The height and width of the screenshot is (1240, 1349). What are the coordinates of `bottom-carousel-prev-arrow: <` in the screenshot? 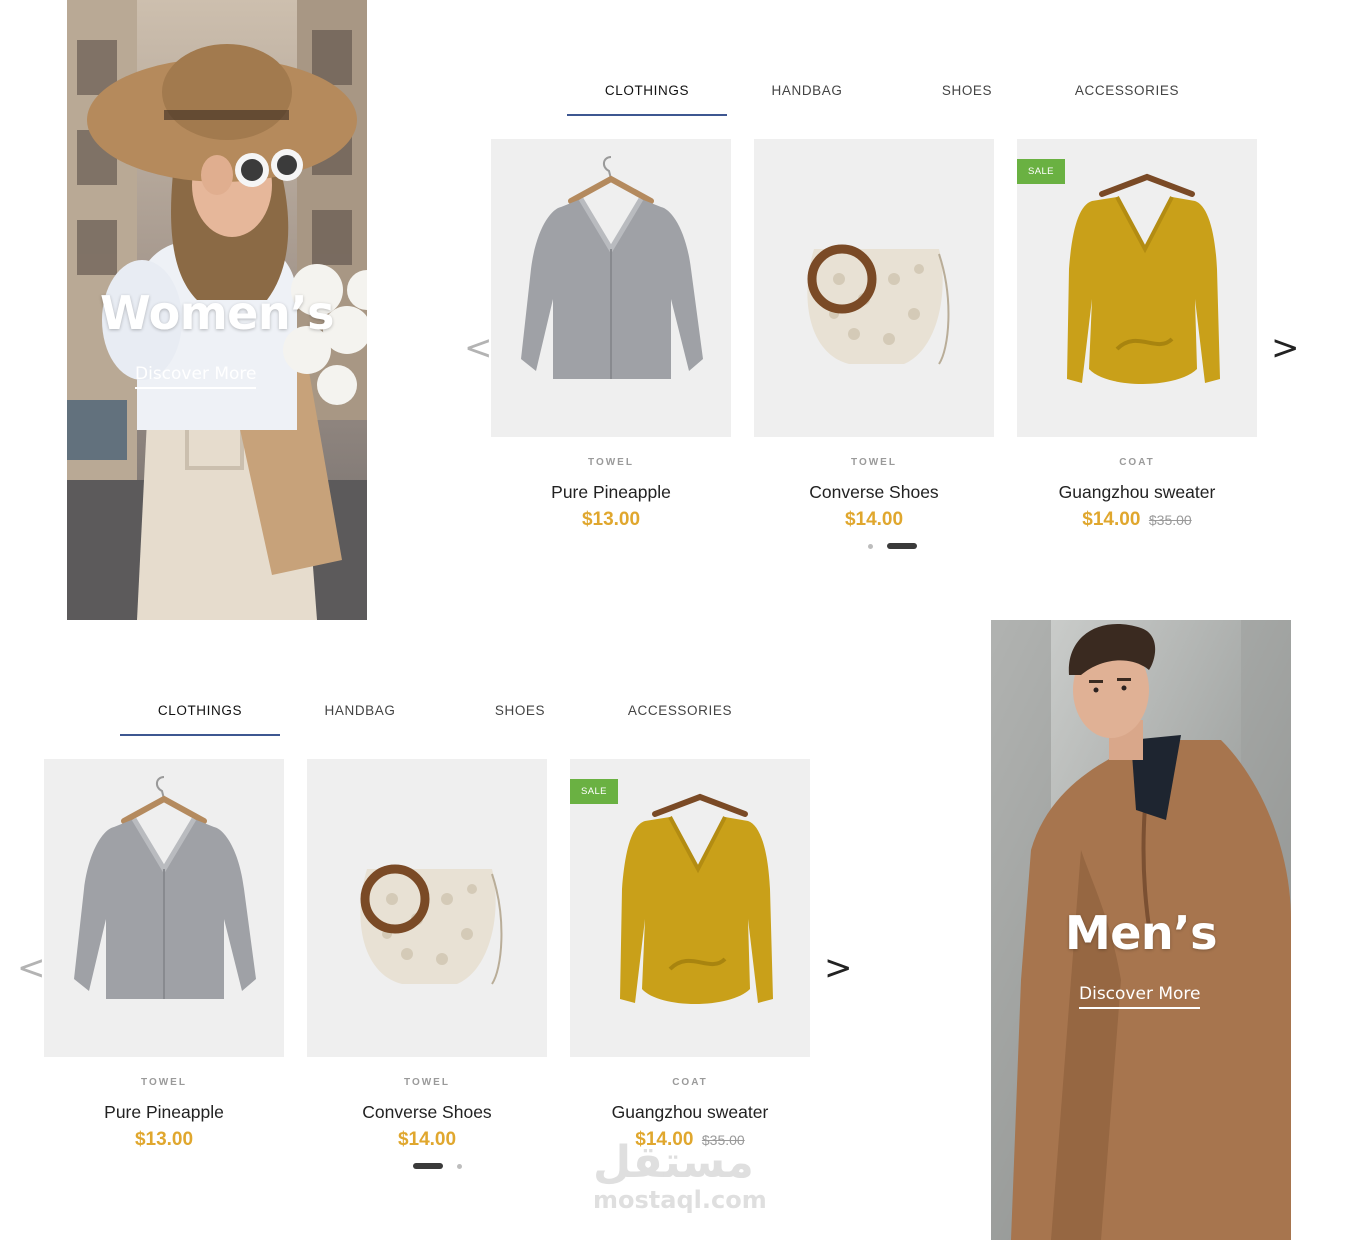 It's located at (31, 968).